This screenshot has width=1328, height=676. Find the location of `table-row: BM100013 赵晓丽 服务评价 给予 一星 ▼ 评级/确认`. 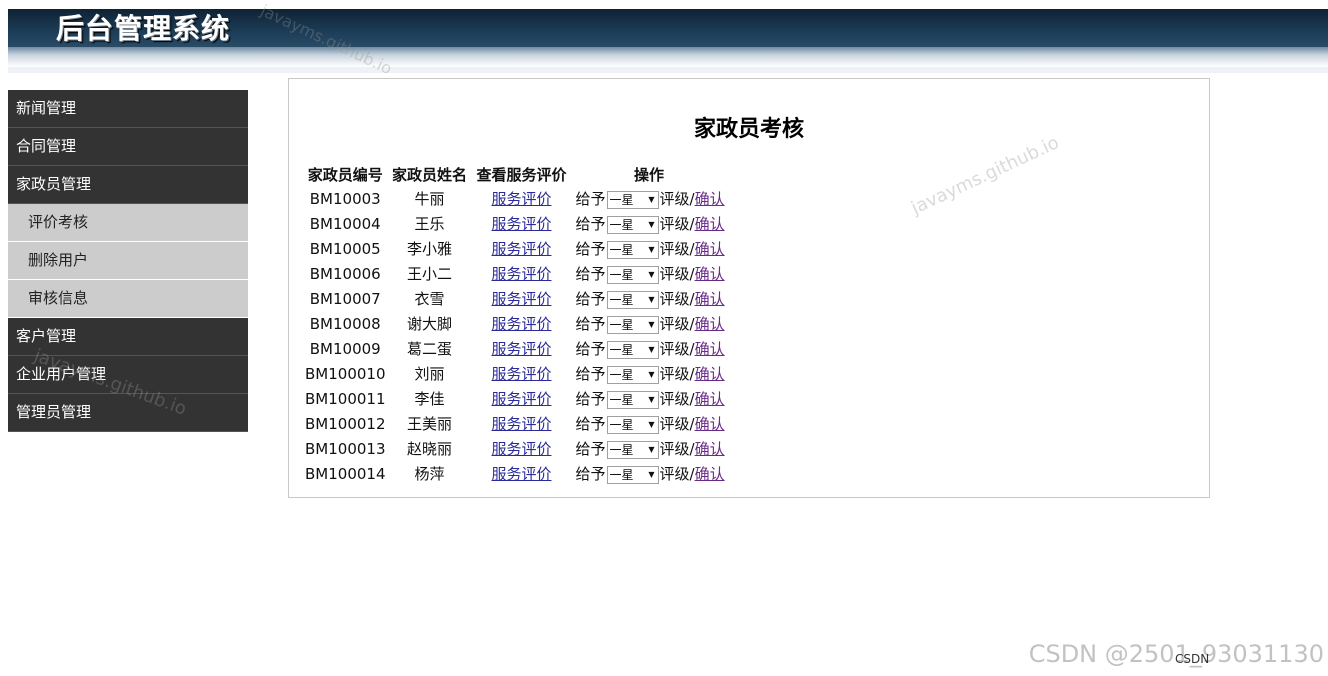

table-row: BM100013 赵晓丽 服务评价 给予 一星 ▼ 评级/确认 is located at coordinates (515, 448).